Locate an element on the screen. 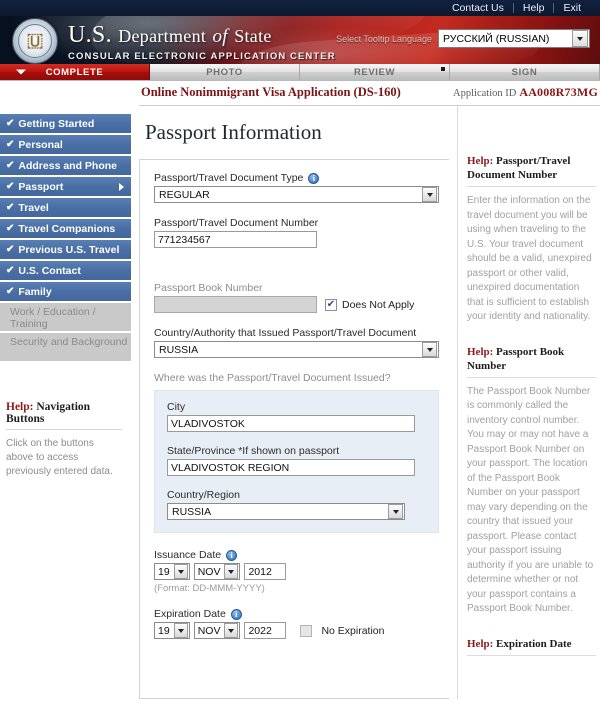  tab-marker-icon is located at coordinates (443, 69).